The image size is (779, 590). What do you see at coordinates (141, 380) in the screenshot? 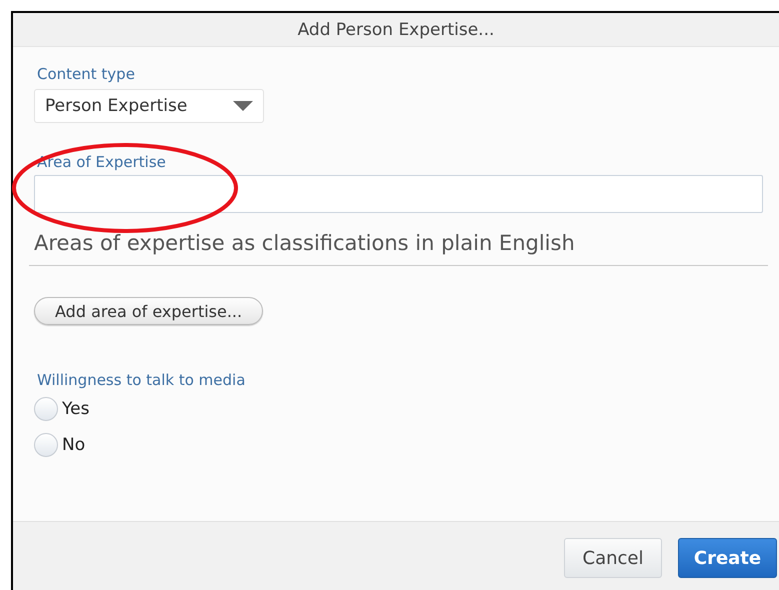
I see `field-label: Willingness to talk to media` at bounding box center [141, 380].